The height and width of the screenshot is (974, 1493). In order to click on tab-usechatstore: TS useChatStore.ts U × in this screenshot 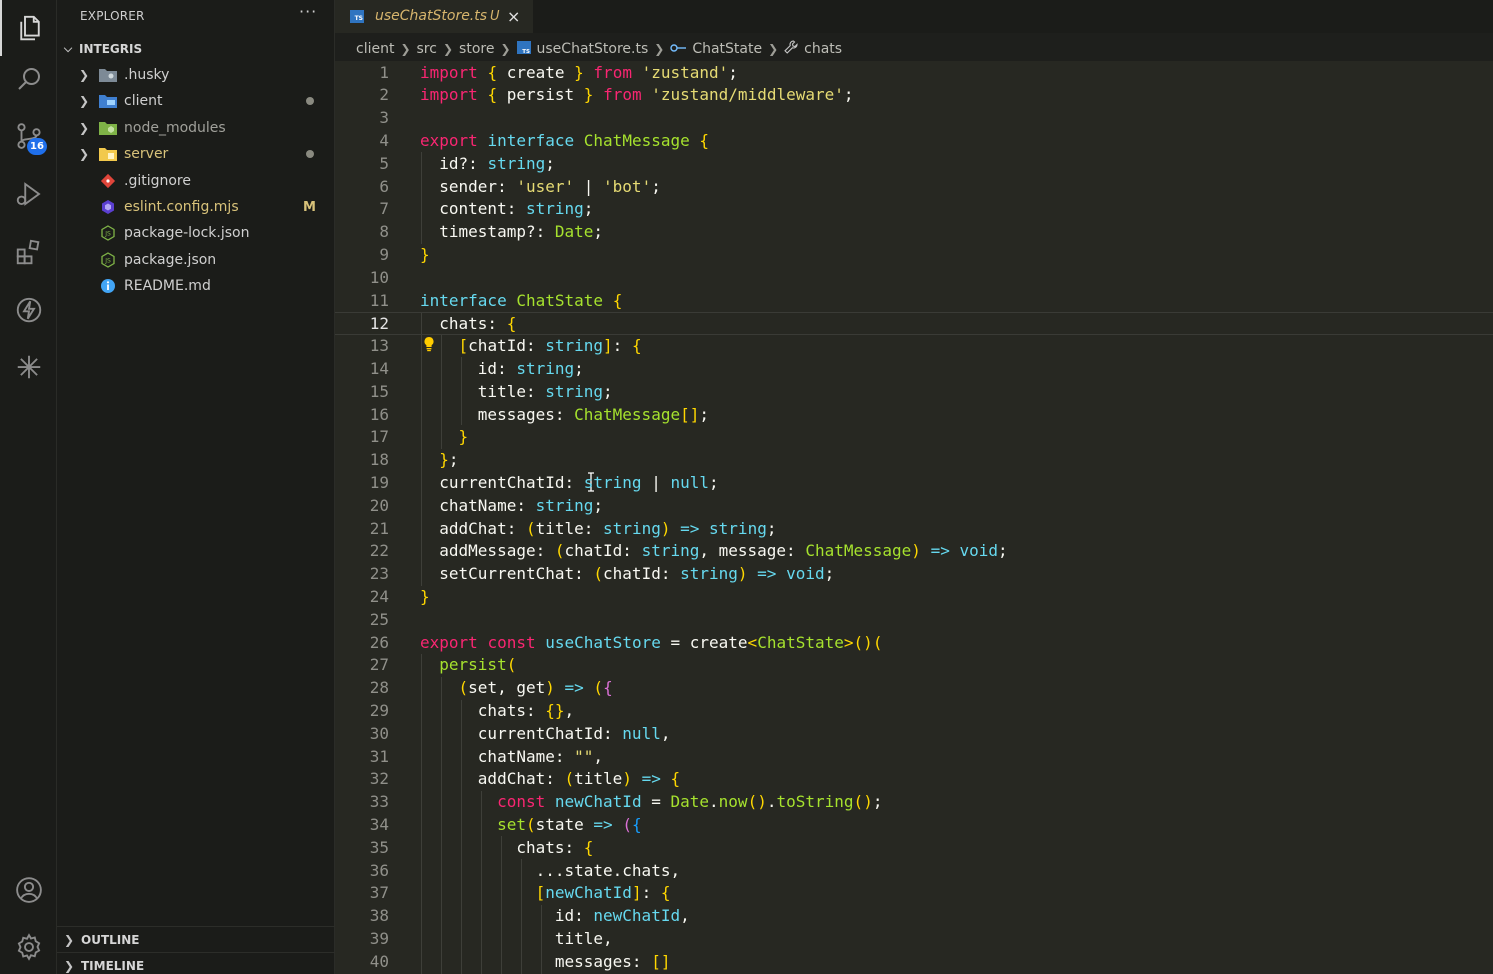, I will do `click(434, 16)`.